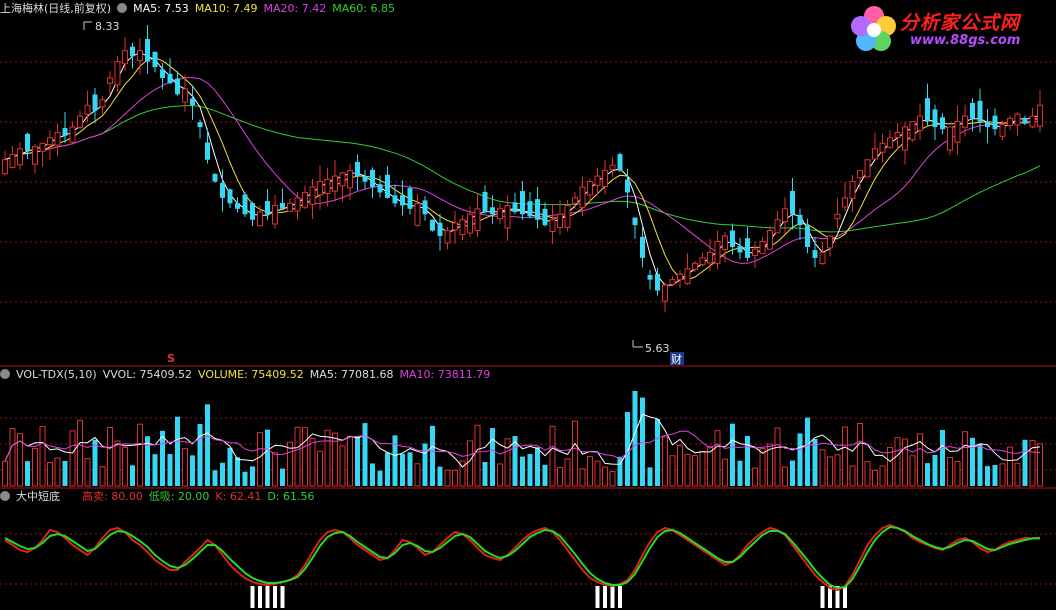  What do you see at coordinates (226, 8) in the screenshot?
I see `ma10-legend: MA10: 7.49` at bounding box center [226, 8].